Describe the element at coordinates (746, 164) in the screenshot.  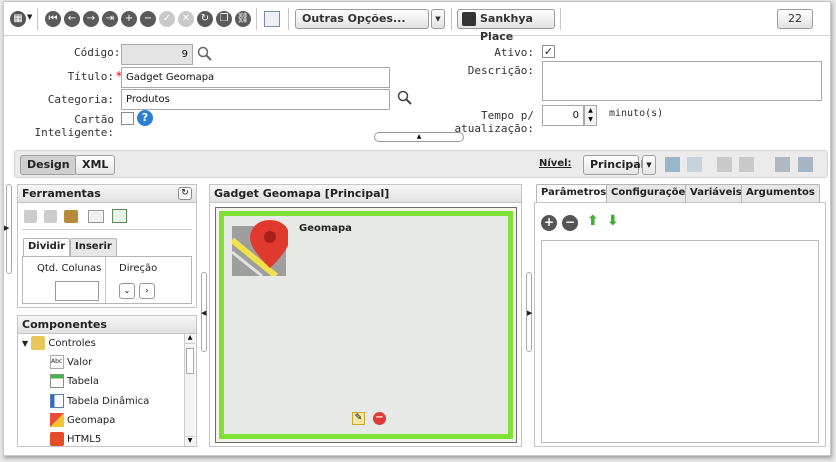
I see `paste-level-icon` at that location.